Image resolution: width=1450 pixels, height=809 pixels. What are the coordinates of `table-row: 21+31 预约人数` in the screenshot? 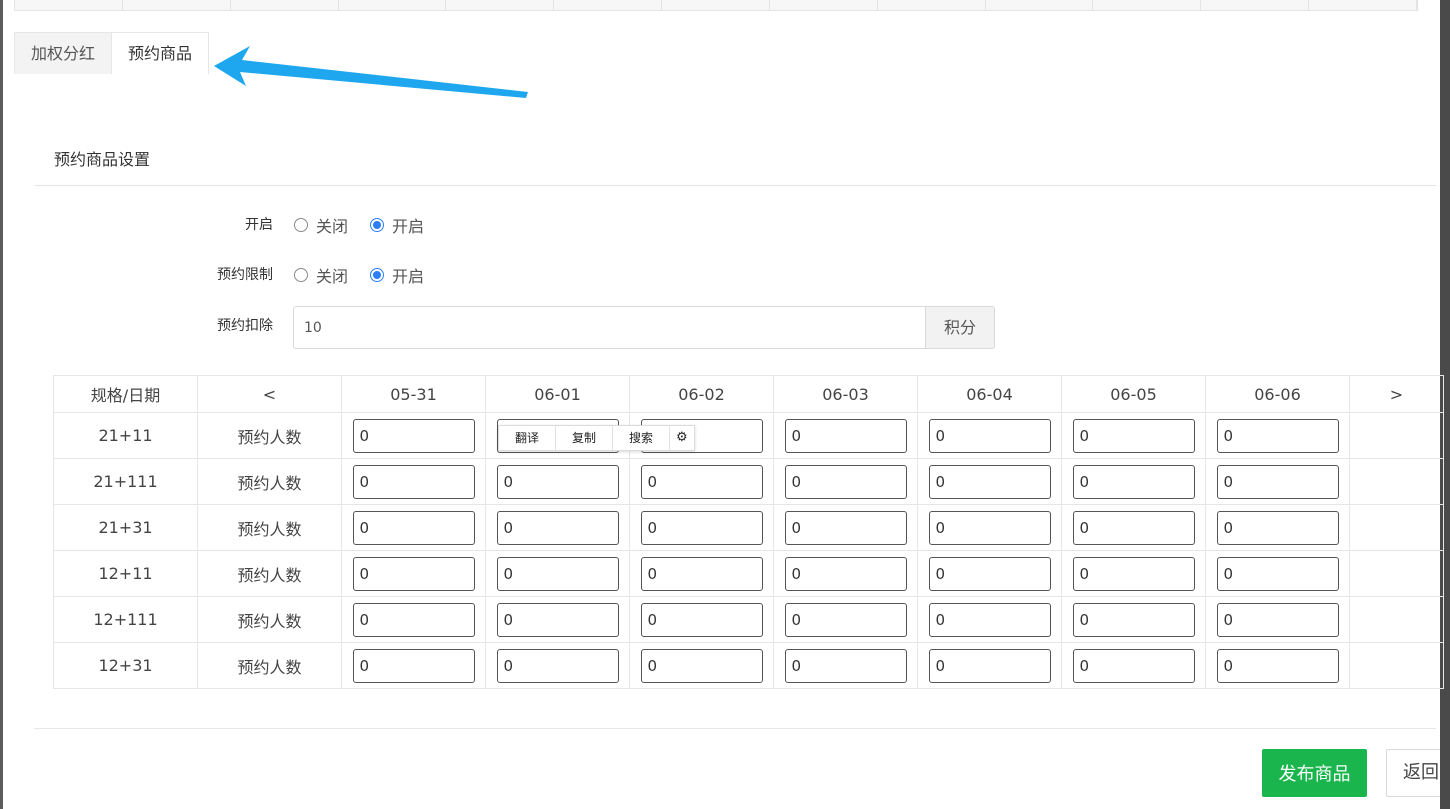 It's located at (748, 527).